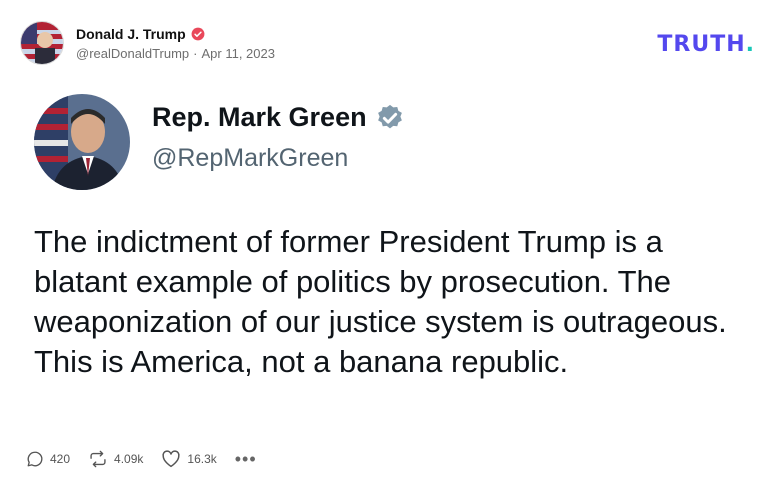  Describe the element at coordinates (35, 459) in the screenshot. I see `reply-icon` at that location.